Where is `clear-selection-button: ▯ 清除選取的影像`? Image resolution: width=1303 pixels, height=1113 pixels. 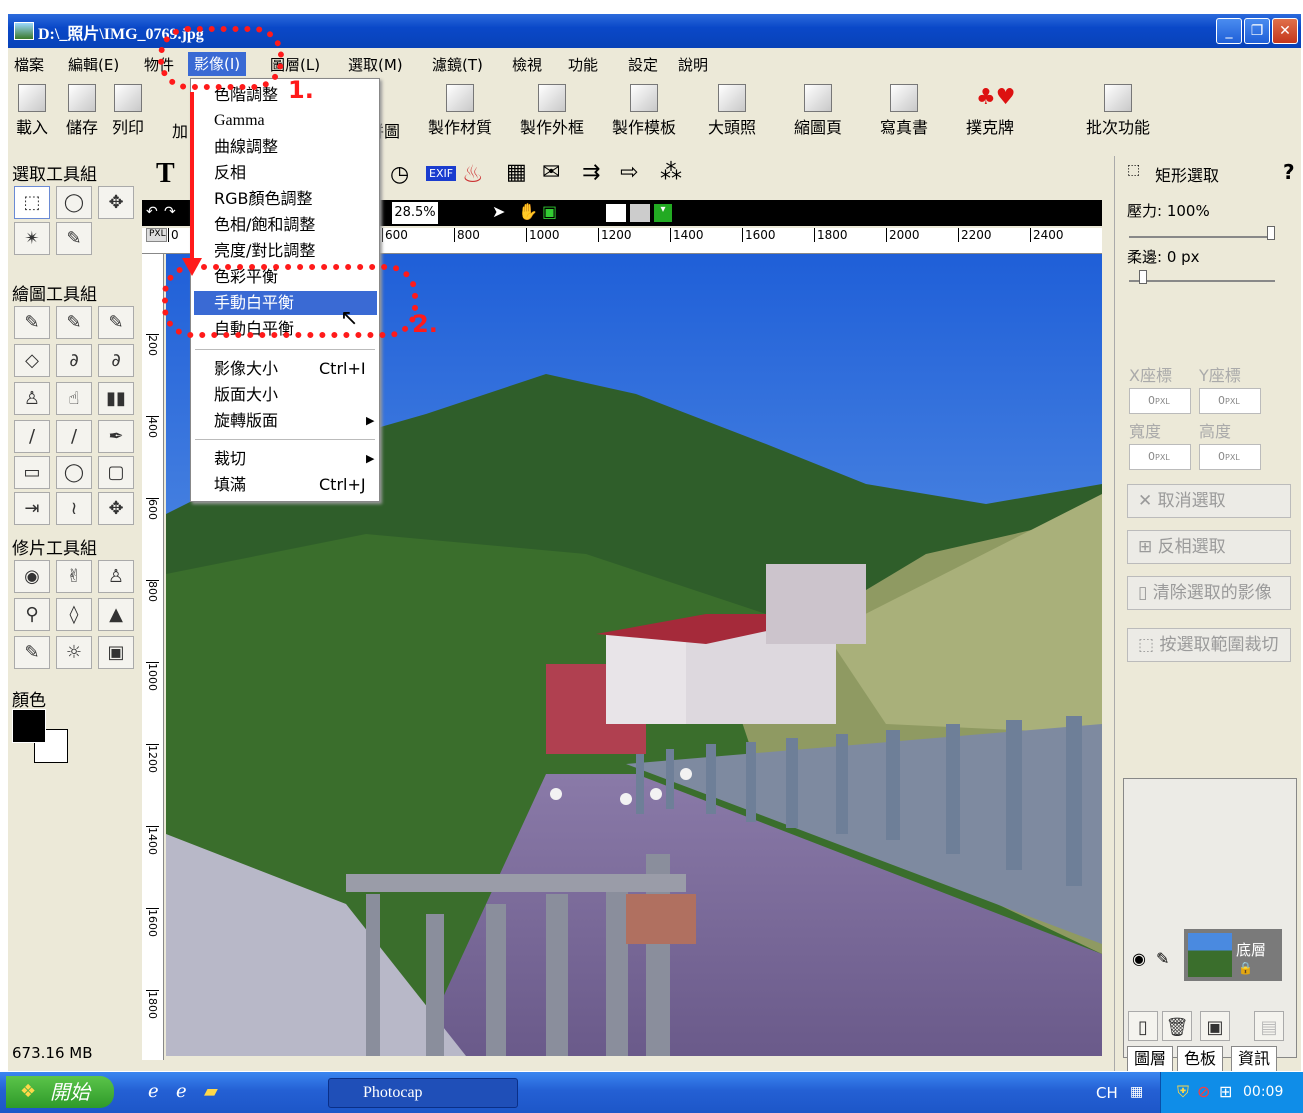
clear-selection-button: ▯ 清除選取的影像 is located at coordinates (1209, 593).